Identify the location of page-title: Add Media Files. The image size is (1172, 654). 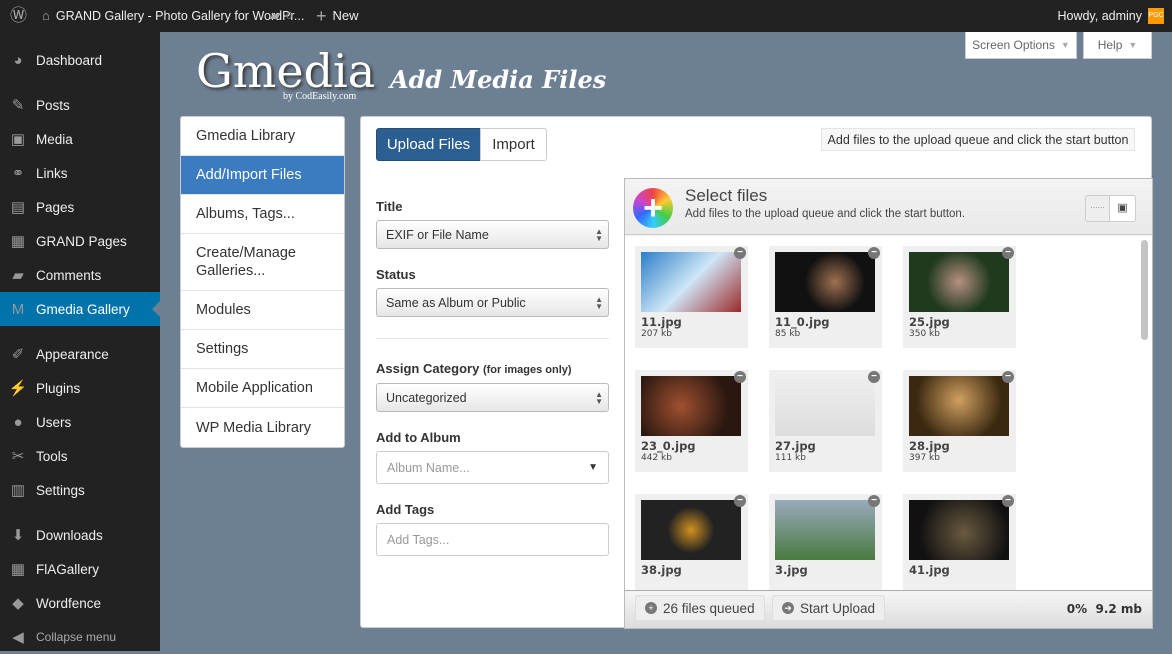
(498, 79).